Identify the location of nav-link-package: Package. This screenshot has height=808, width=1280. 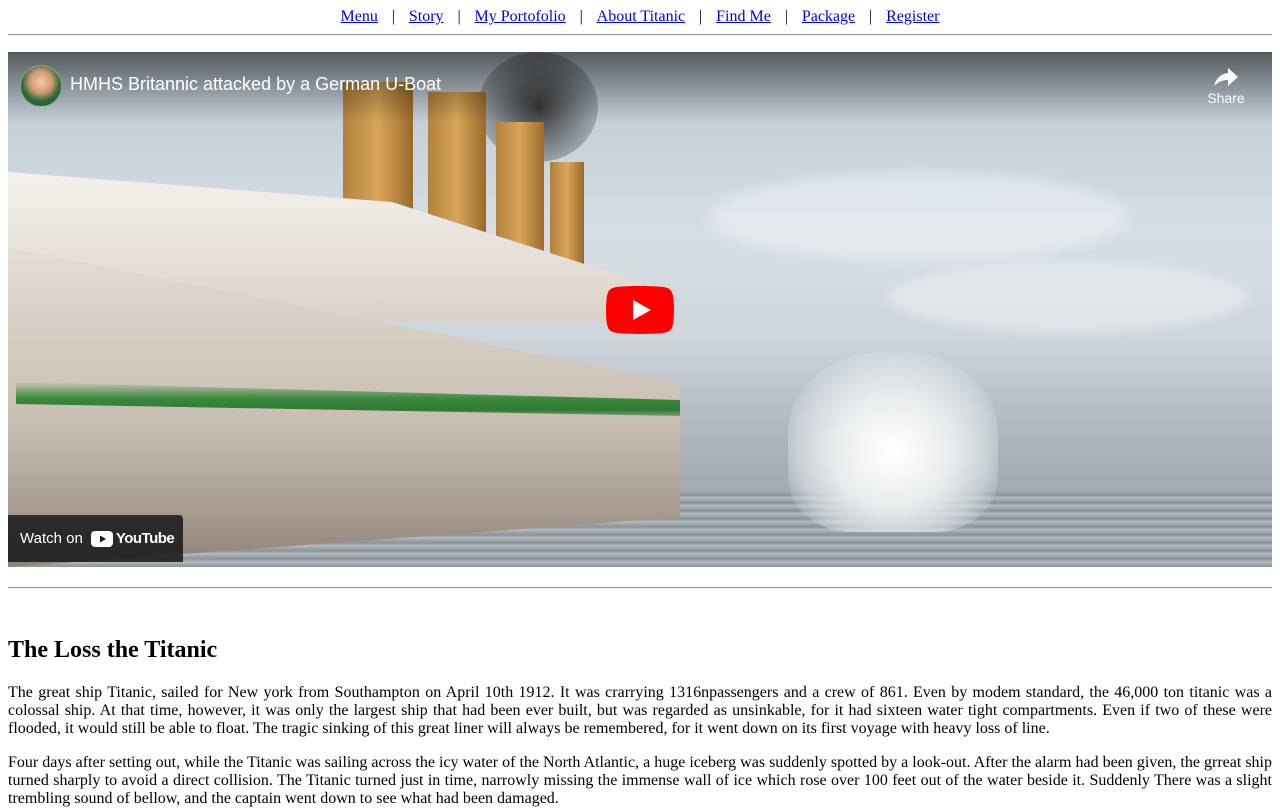
(828, 16).